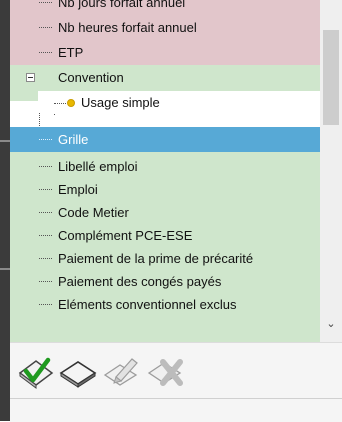 This screenshot has width=342, height=422. What do you see at coordinates (331, 324) in the screenshot?
I see `scroll-down-arrow-icon: ⌄` at bounding box center [331, 324].